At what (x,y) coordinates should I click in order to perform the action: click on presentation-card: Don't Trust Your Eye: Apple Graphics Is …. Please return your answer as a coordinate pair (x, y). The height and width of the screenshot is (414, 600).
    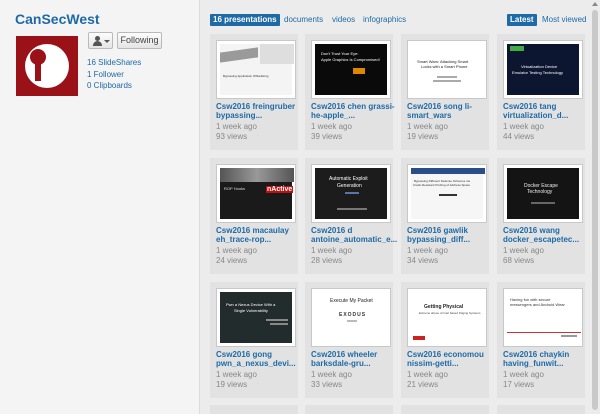
    Looking at the image, I should click on (353, 99).